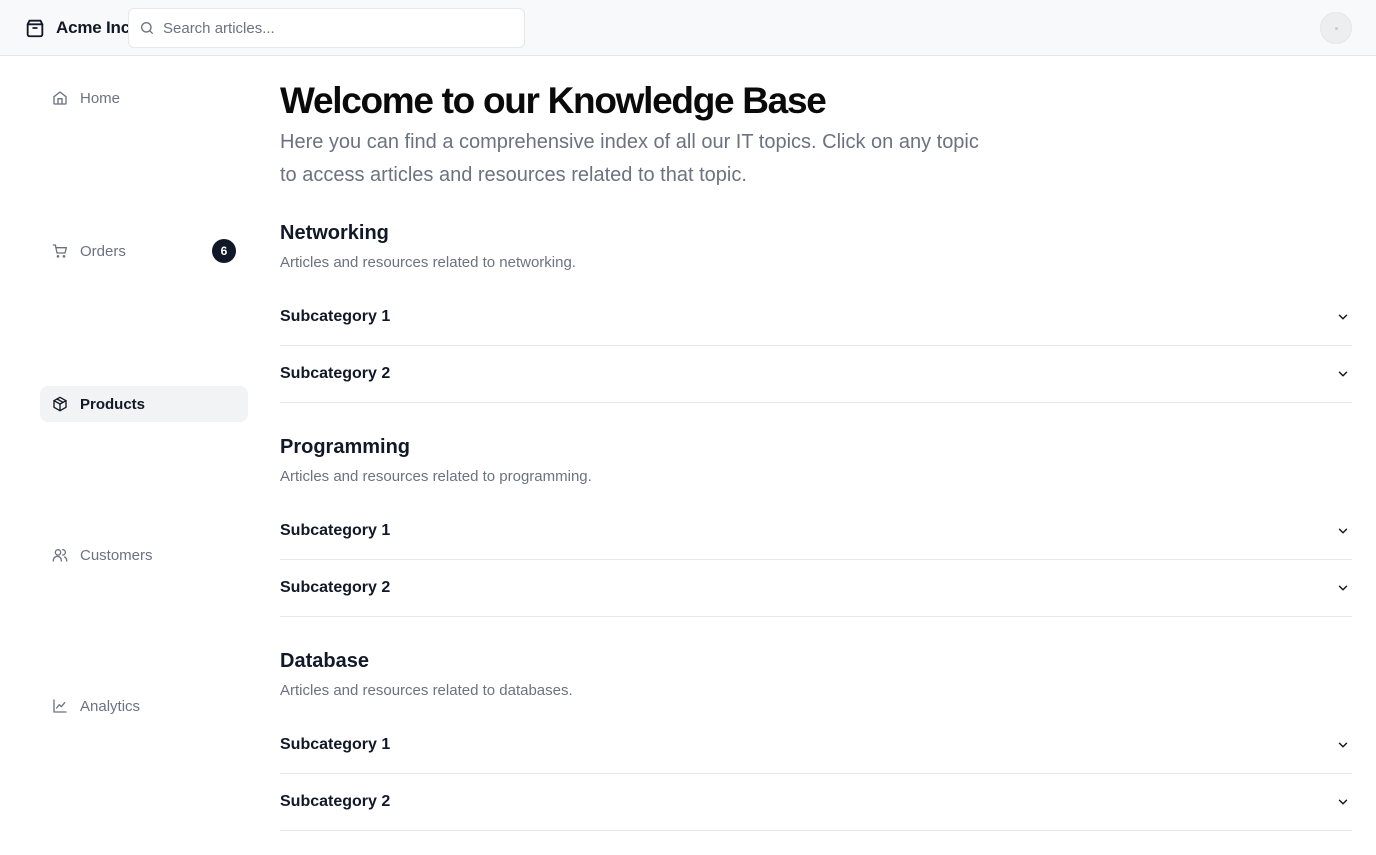 The width and height of the screenshot is (1376, 855). Describe the element at coordinates (113, 404) in the screenshot. I see `sidebar-item-label: Products` at that location.